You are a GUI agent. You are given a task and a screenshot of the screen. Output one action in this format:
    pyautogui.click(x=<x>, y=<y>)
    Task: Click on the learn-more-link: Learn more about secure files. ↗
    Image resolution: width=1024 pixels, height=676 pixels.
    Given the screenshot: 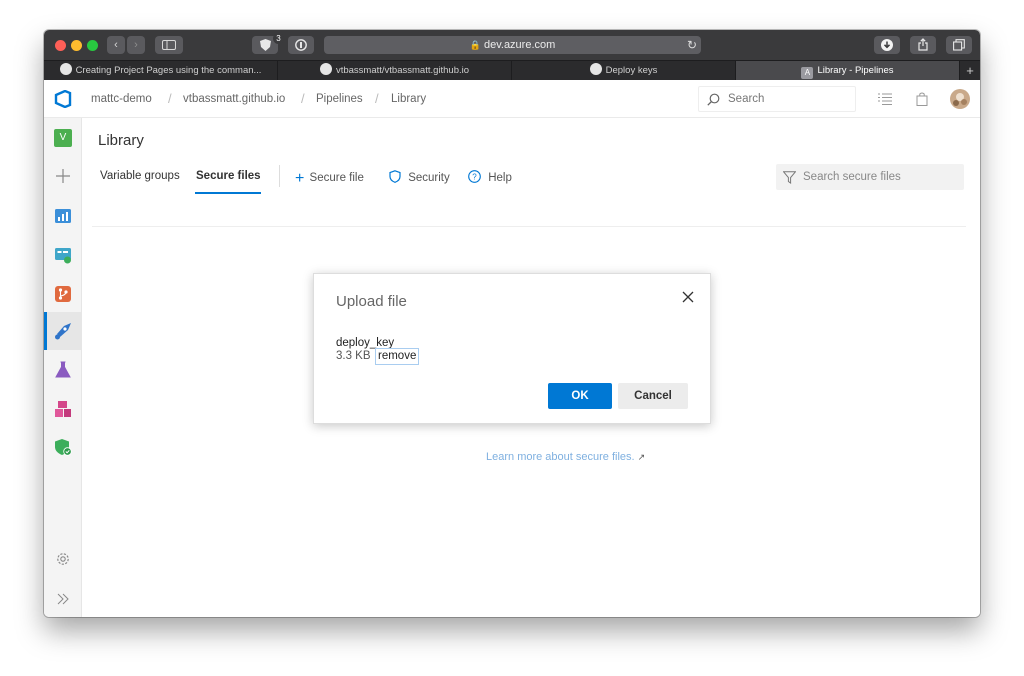 What is the action you would take?
    pyautogui.click(x=565, y=457)
    